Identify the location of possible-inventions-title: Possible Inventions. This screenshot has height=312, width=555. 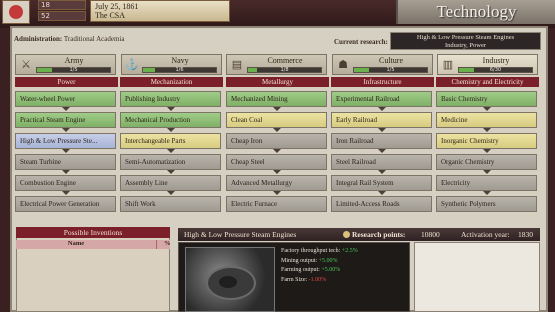
(93, 232).